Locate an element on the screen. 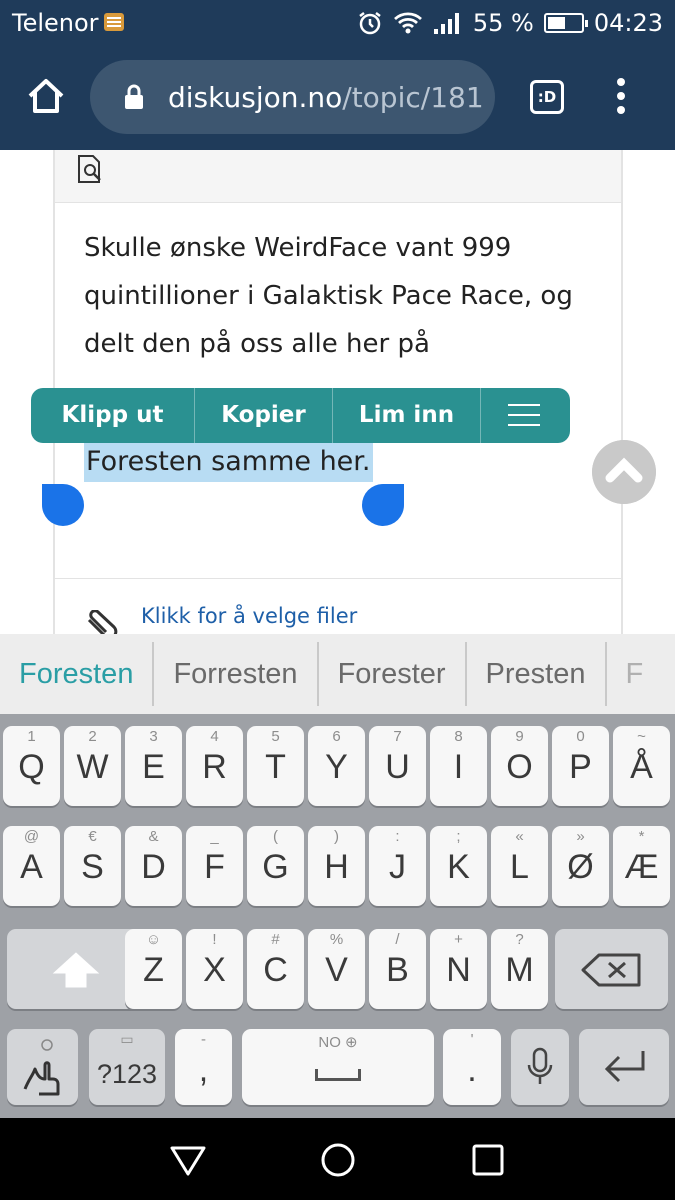 Image resolution: width=675 pixels, height=1200 pixels. key-b: / B is located at coordinates (397, 969).